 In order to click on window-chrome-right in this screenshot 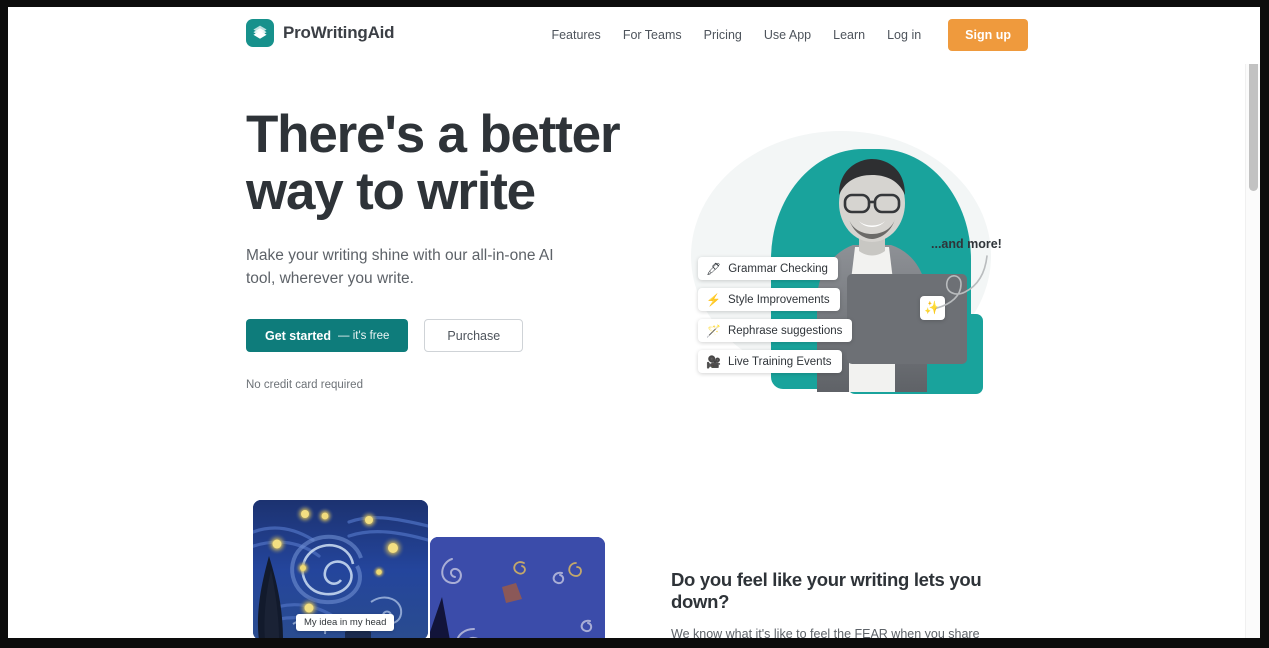, I will do `click(1264, 324)`.